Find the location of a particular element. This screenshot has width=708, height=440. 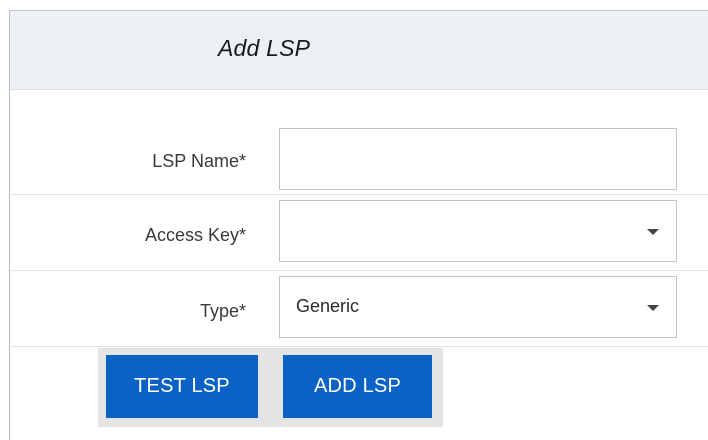

lsp-name-field is located at coordinates (478, 159).